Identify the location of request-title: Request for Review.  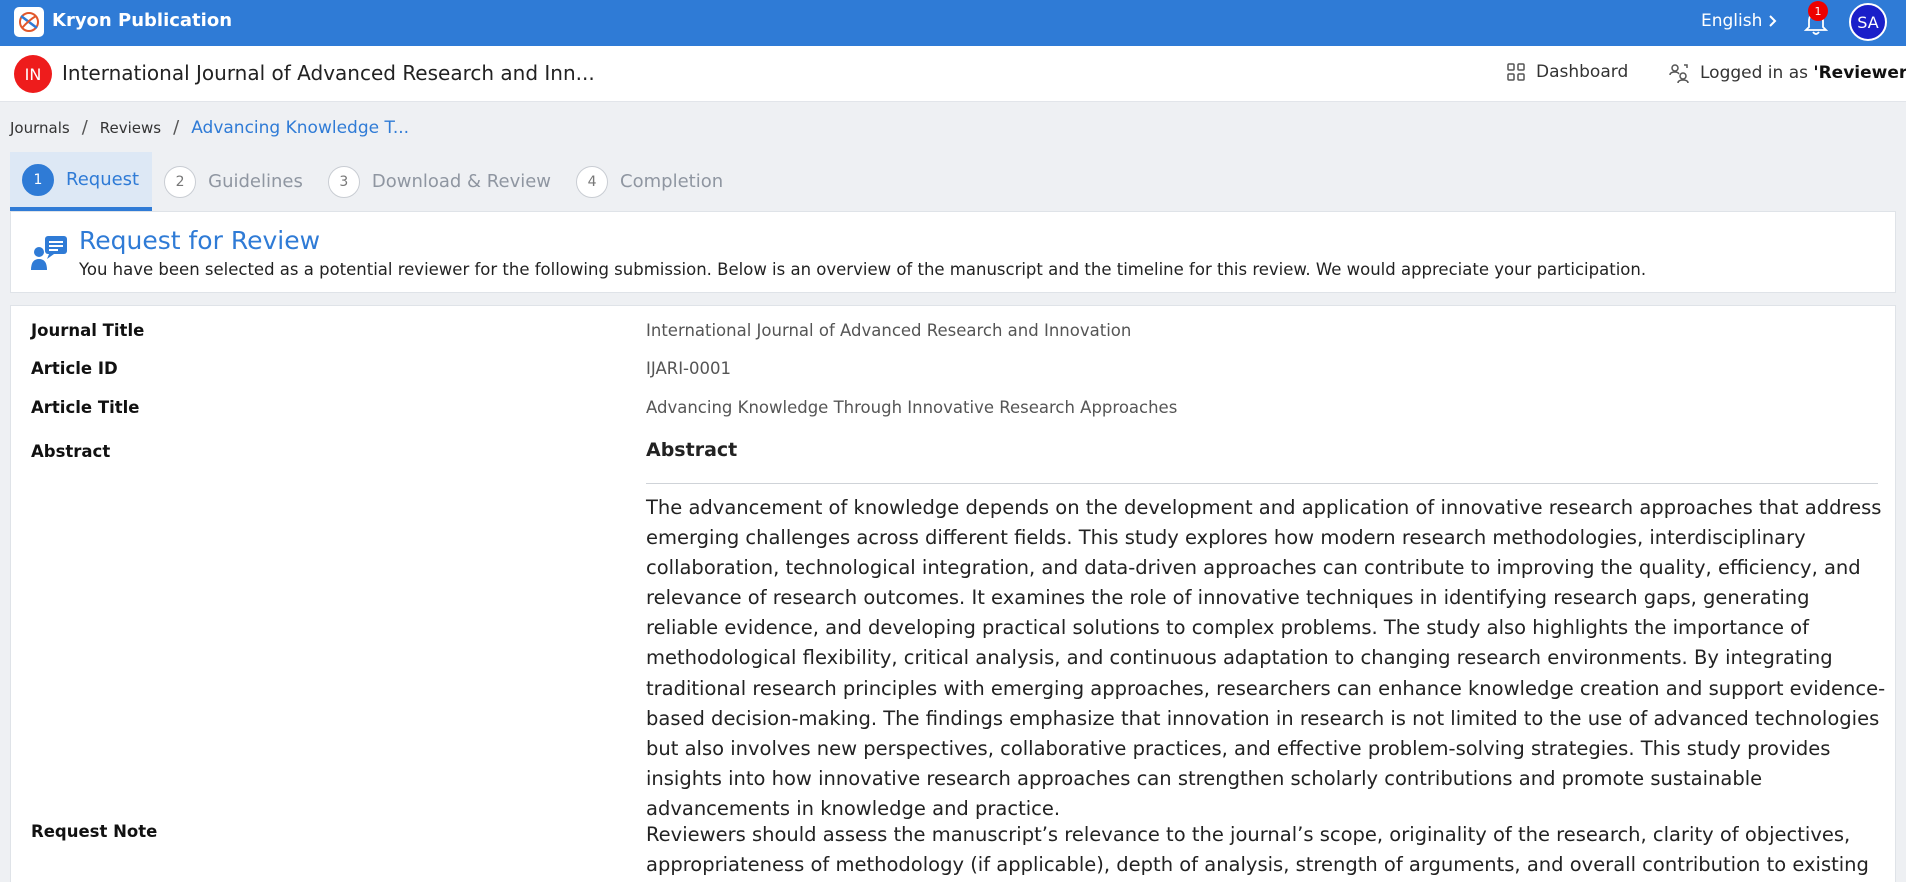
(200, 240).